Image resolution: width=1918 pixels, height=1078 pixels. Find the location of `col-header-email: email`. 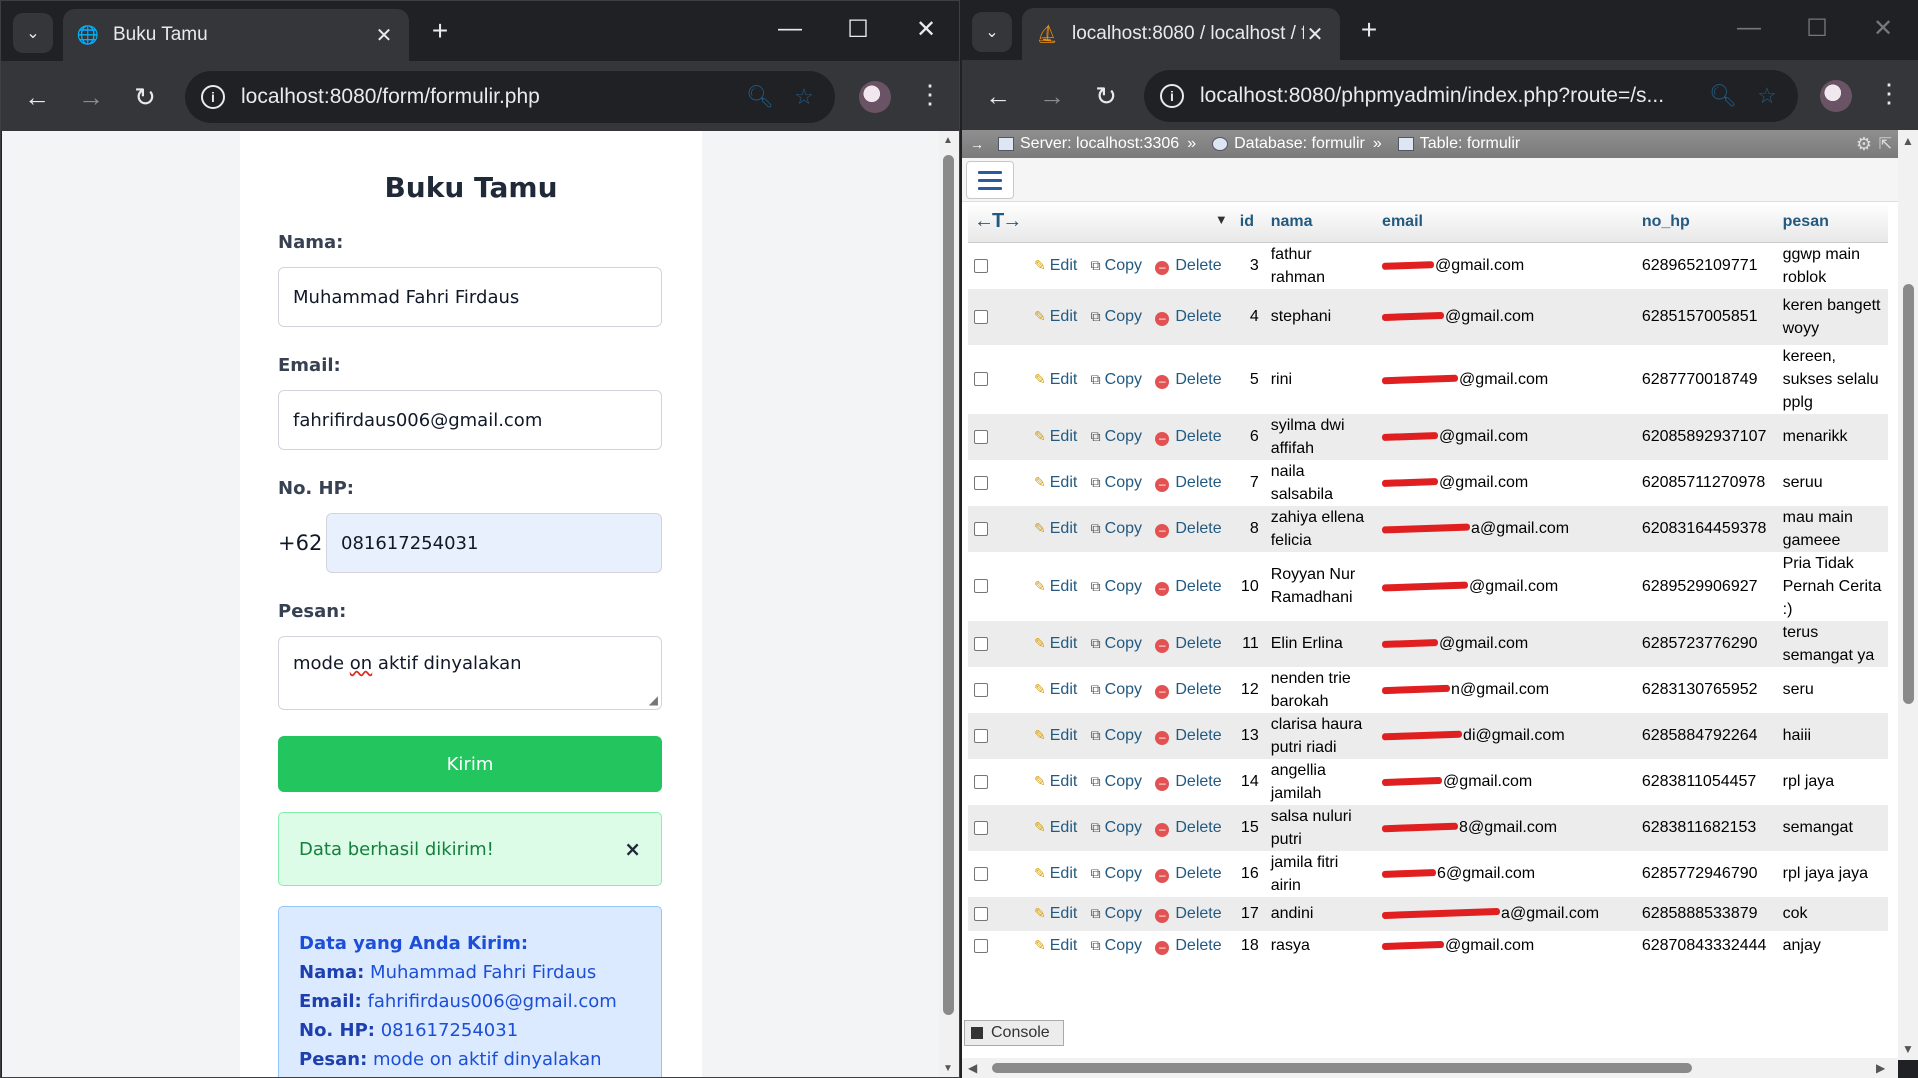

col-header-email: email is located at coordinates (1506, 222).